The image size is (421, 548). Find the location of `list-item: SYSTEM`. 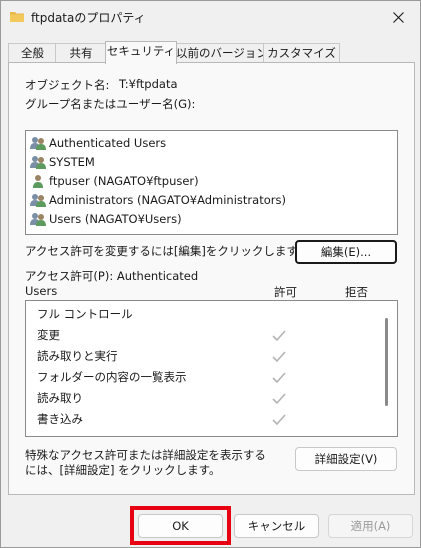

list-item: SYSTEM is located at coordinates (62, 162).